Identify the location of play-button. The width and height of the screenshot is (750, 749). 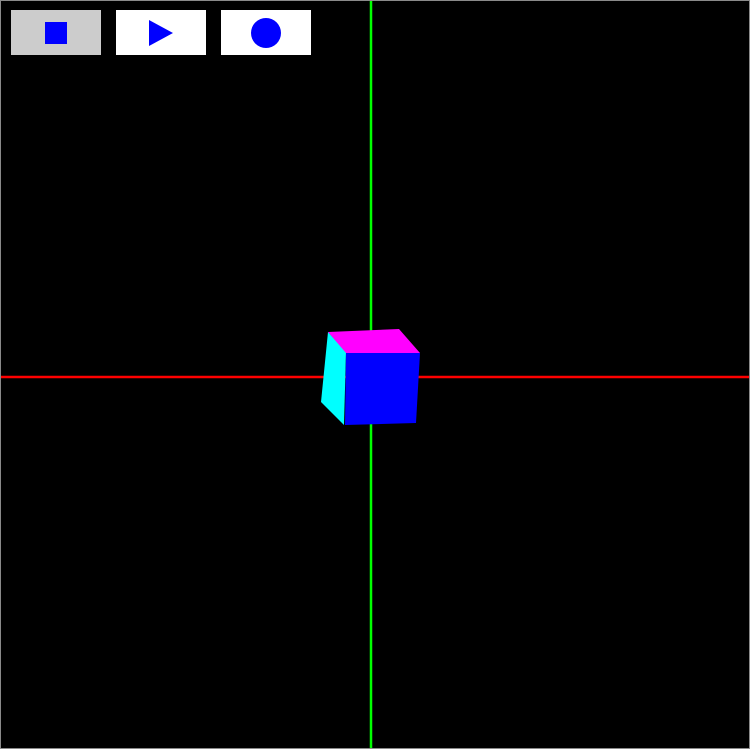
(161, 32).